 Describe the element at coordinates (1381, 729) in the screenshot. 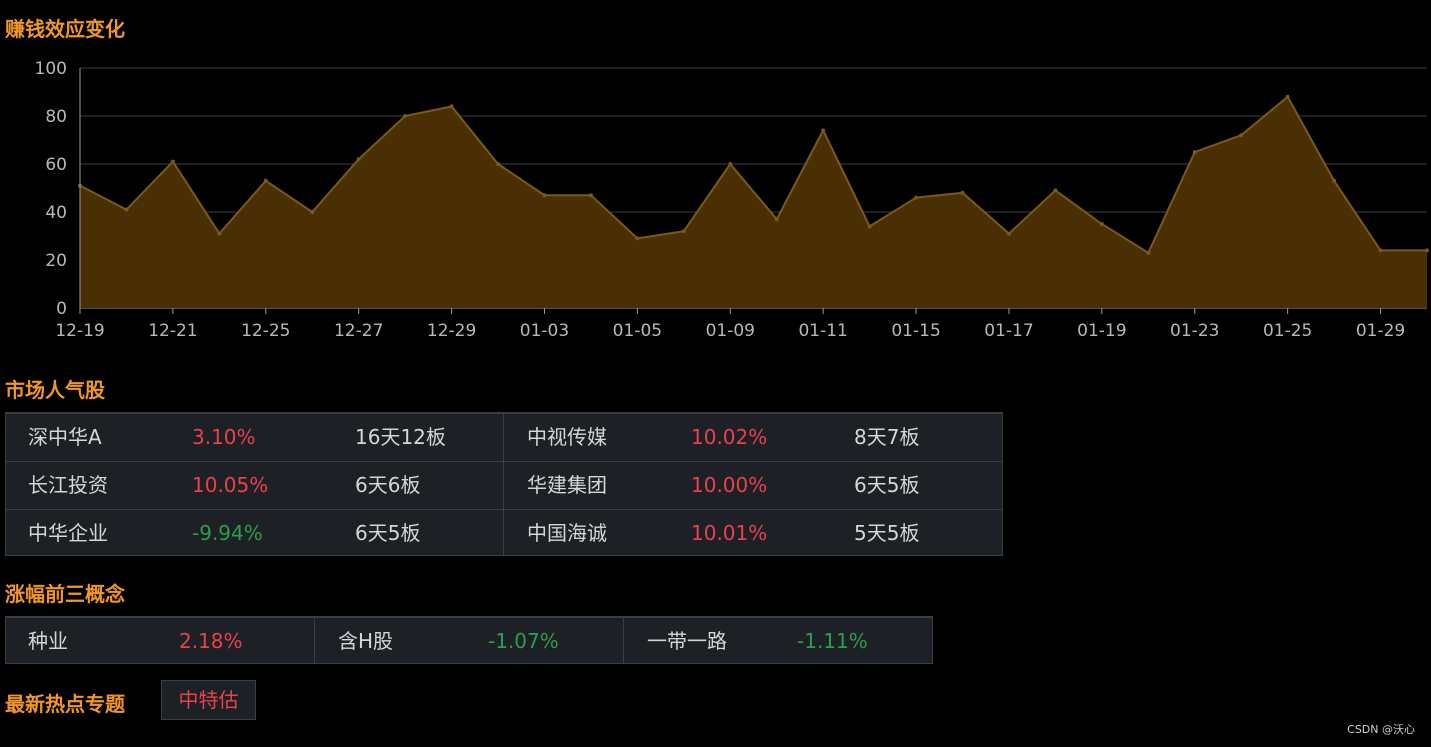

I see `watermark-credit: CSDN @沃心` at that location.